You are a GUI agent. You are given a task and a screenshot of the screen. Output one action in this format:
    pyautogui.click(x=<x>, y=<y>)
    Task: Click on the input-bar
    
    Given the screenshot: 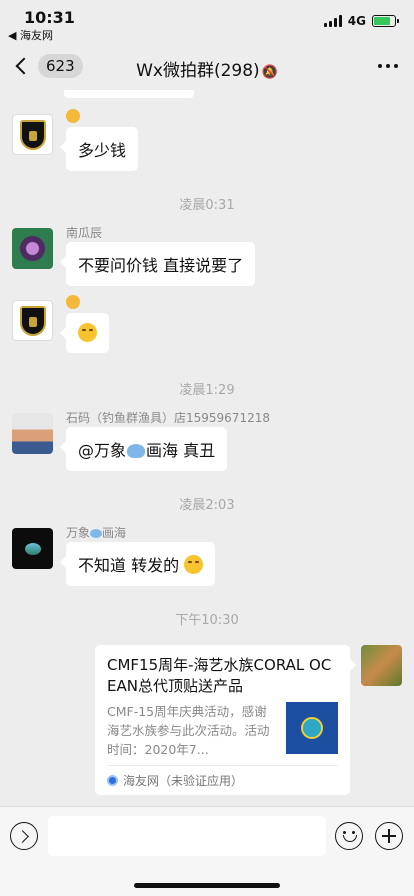 What is the action you would take?
    pyautogui.click(x=207, y=851)
    